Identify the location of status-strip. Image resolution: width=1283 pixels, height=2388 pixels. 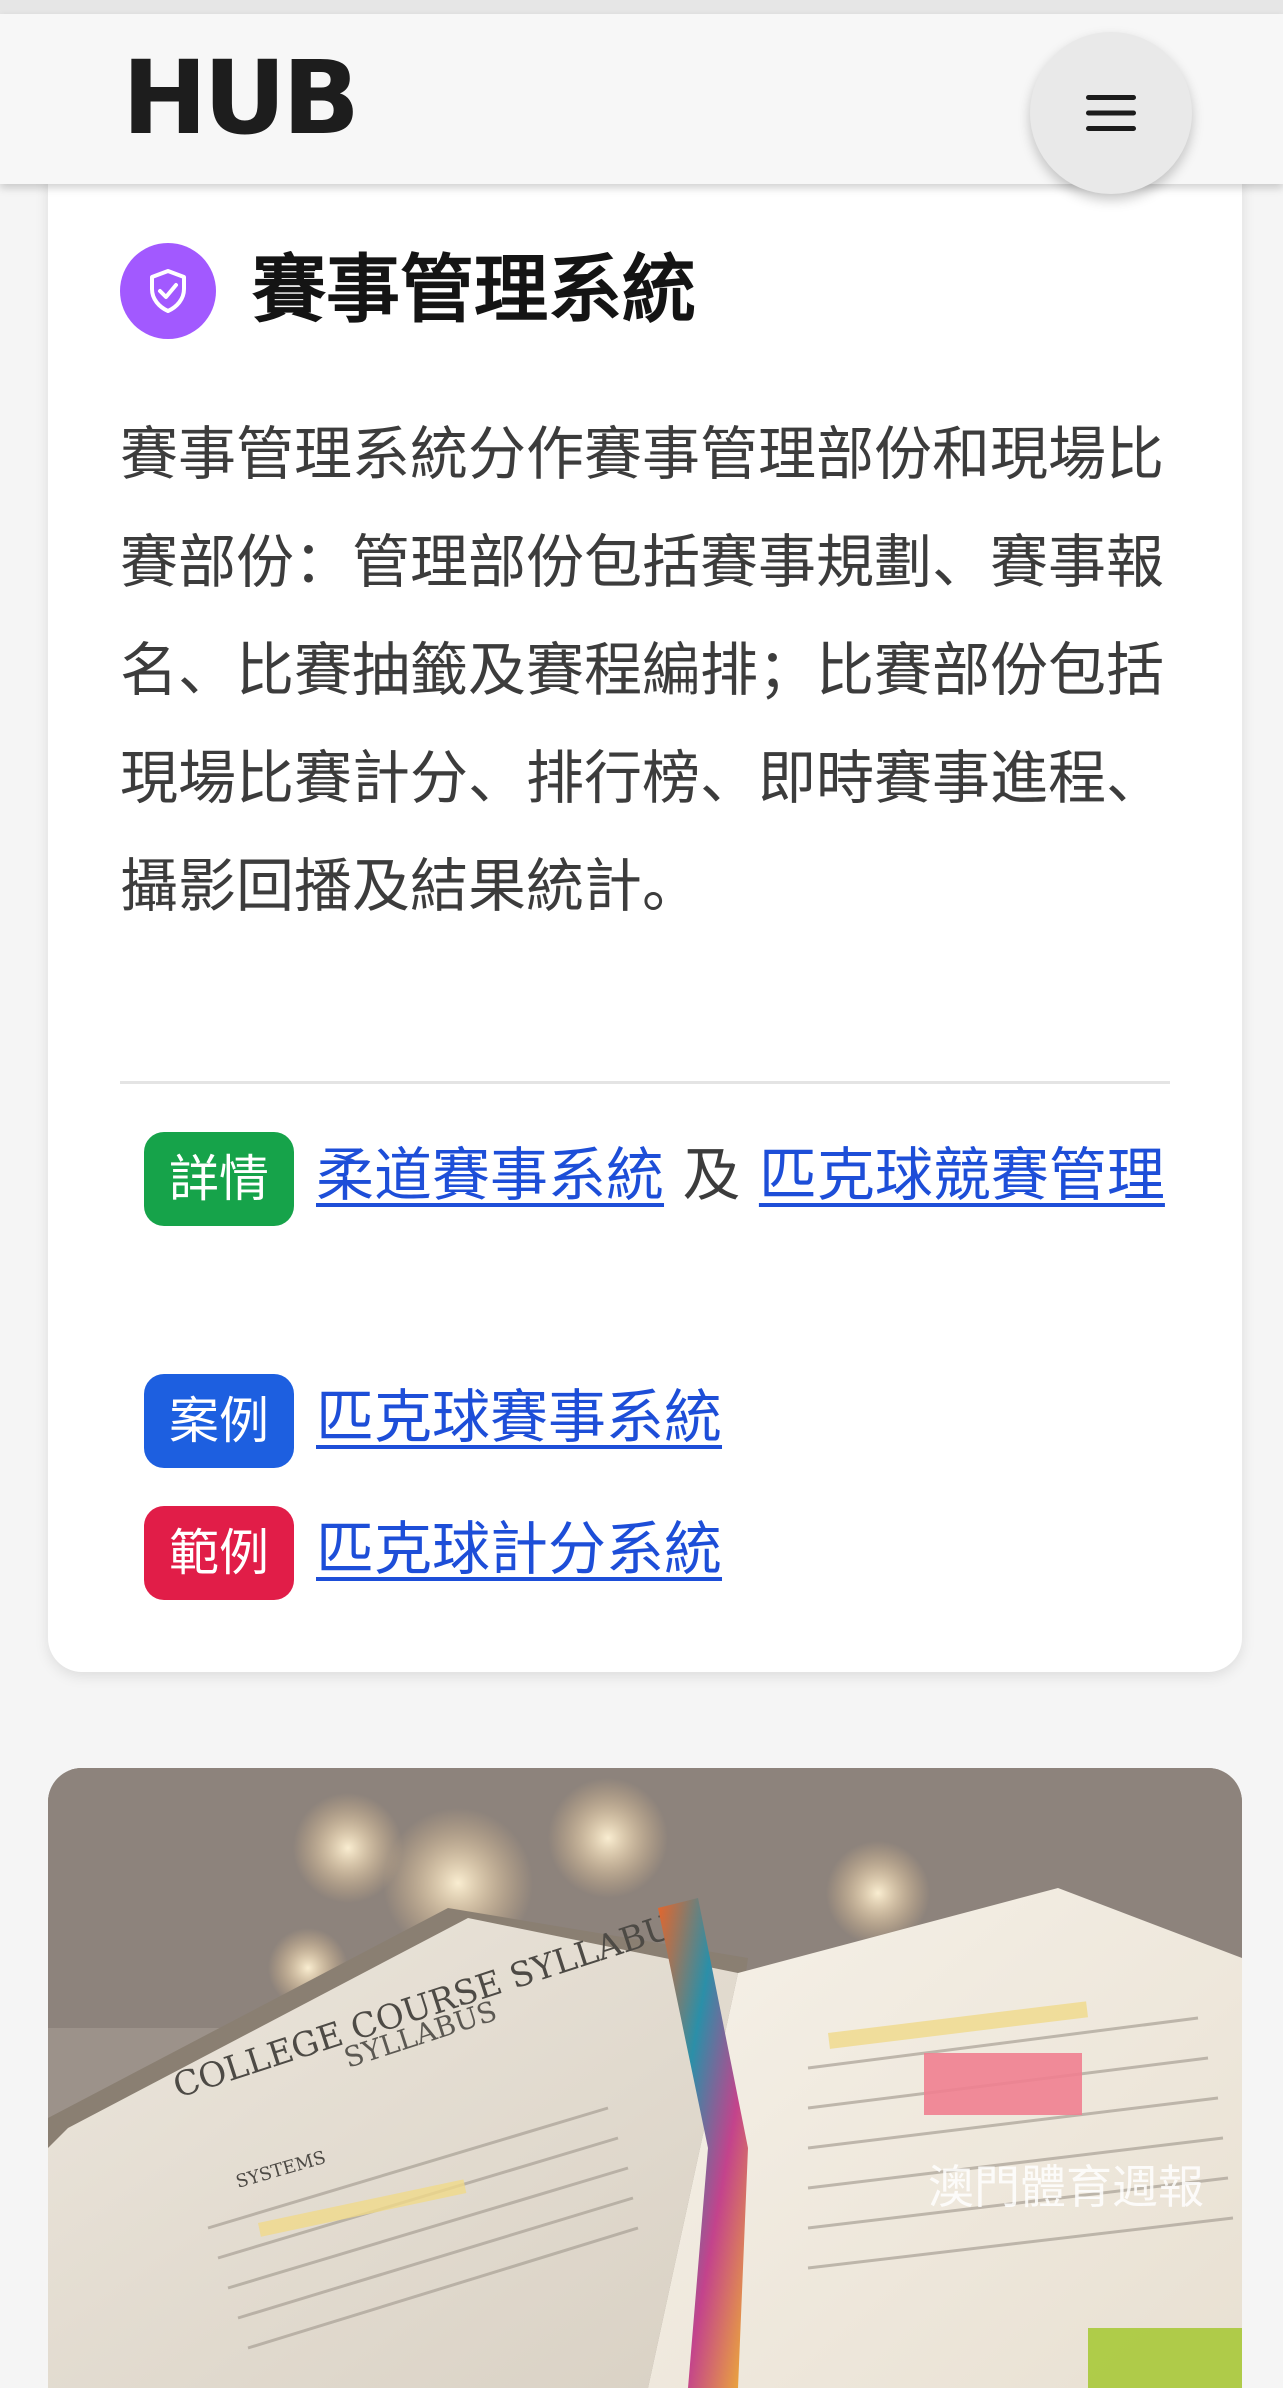
(641, 7).